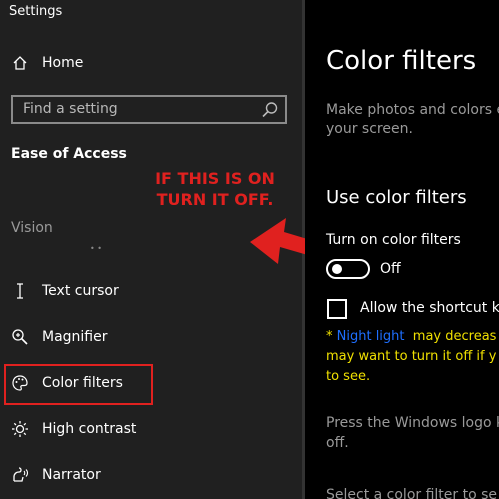 The image size is (499, 499). I want to click on magnifier-icon, so click(20, 337).